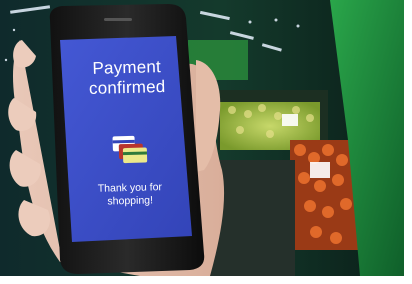 The width and height of the screenshot is (412, 284). What do you see at coordinates (130, 149) in the screenshot?
I see `payment-cards-icon` at bounding box center [130, 149].